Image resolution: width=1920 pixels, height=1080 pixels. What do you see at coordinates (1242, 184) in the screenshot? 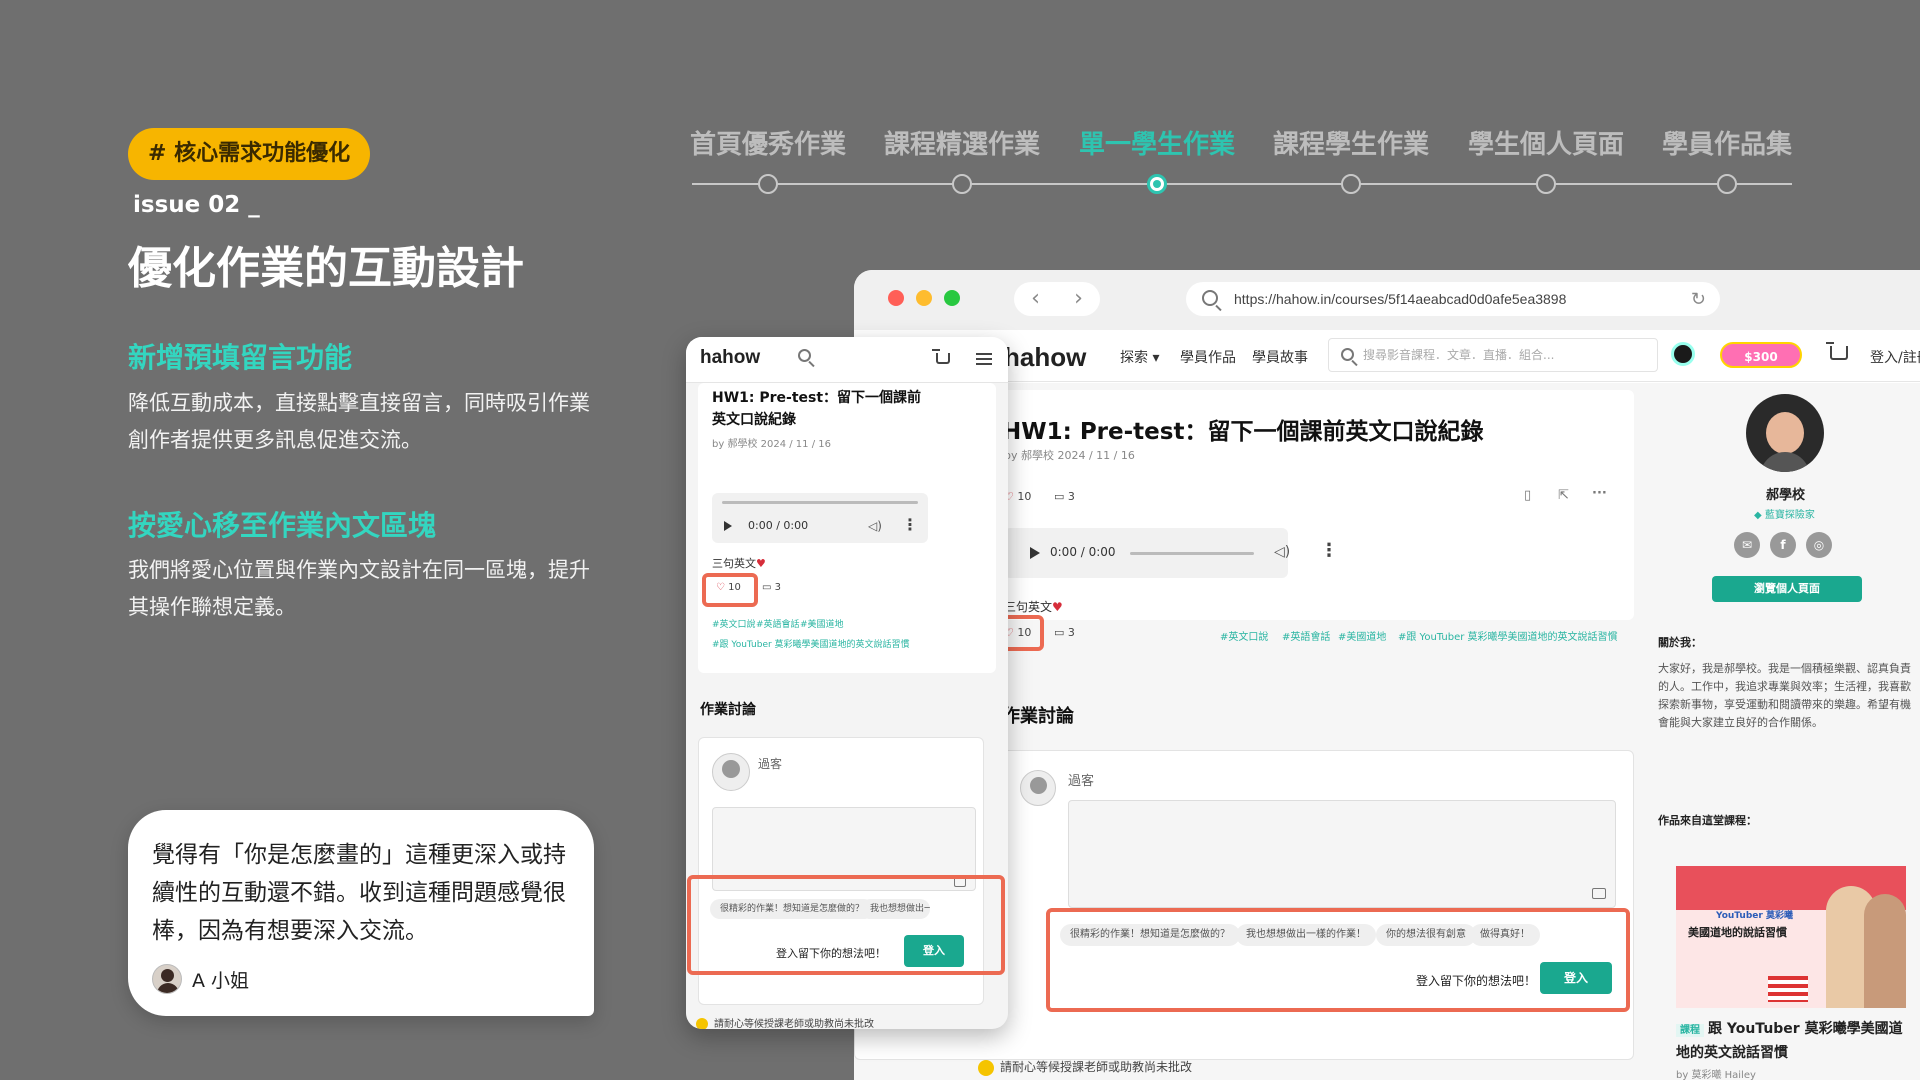
I see `timeline-line` at bounding box center [1242, 184].